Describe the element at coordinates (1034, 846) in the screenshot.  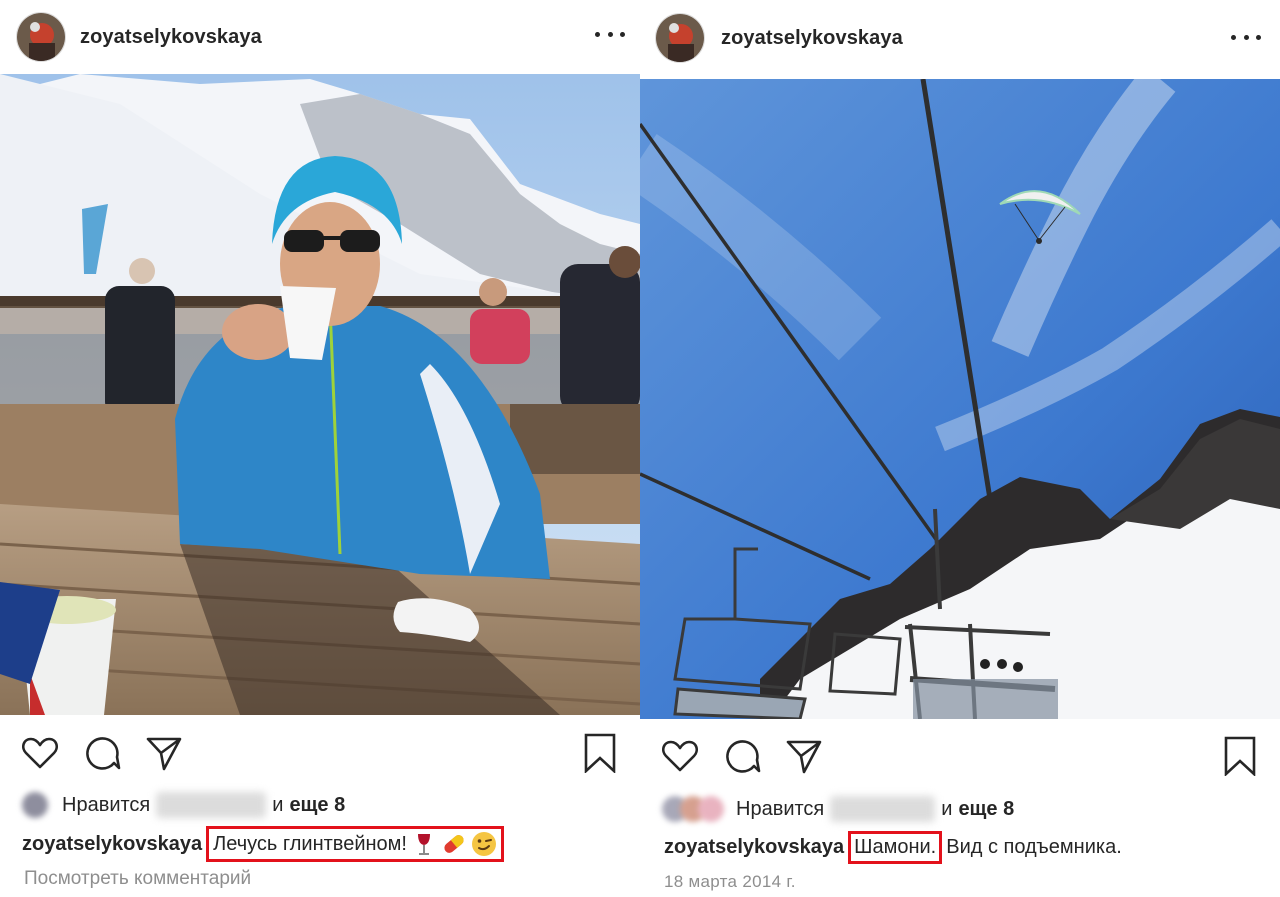
I see `caption-rest: Вид с подъемника.` at that location.